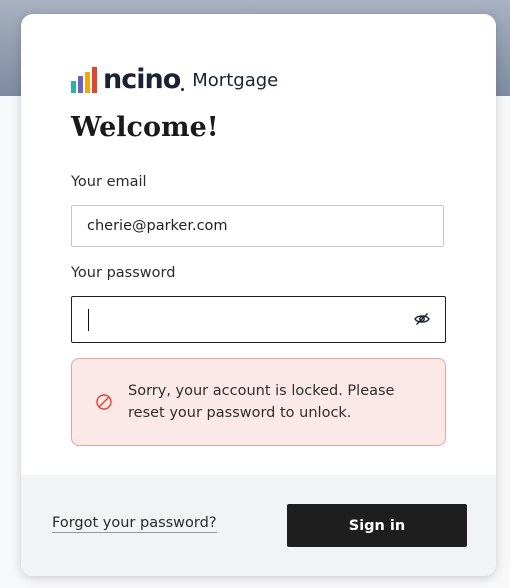 This screenshot has height=588, width=510. What do you see at coordinates (235, 80) in the screenshot?
I see `product-name: Mortgage` at bounding box center [235, 80].